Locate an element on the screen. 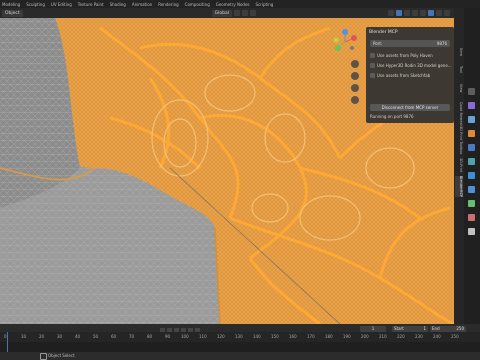 The image size is (480, 360). tab-geometry-nodes: Geometry Nodes is located at coordinates (233, 4).